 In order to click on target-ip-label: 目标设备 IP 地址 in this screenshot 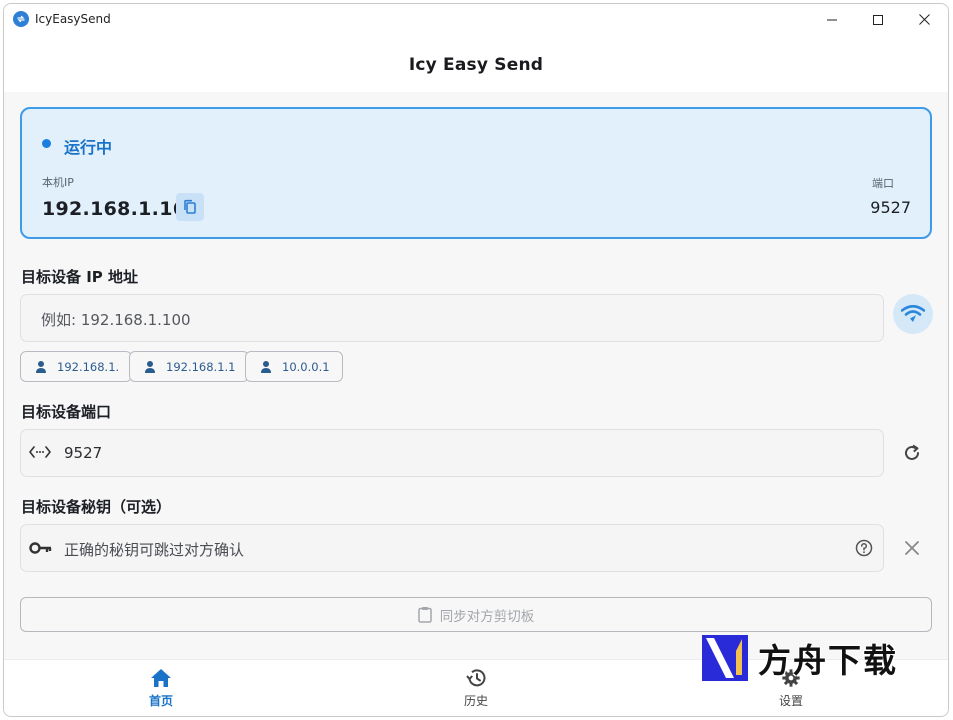, I will do `click(80, 277)`.